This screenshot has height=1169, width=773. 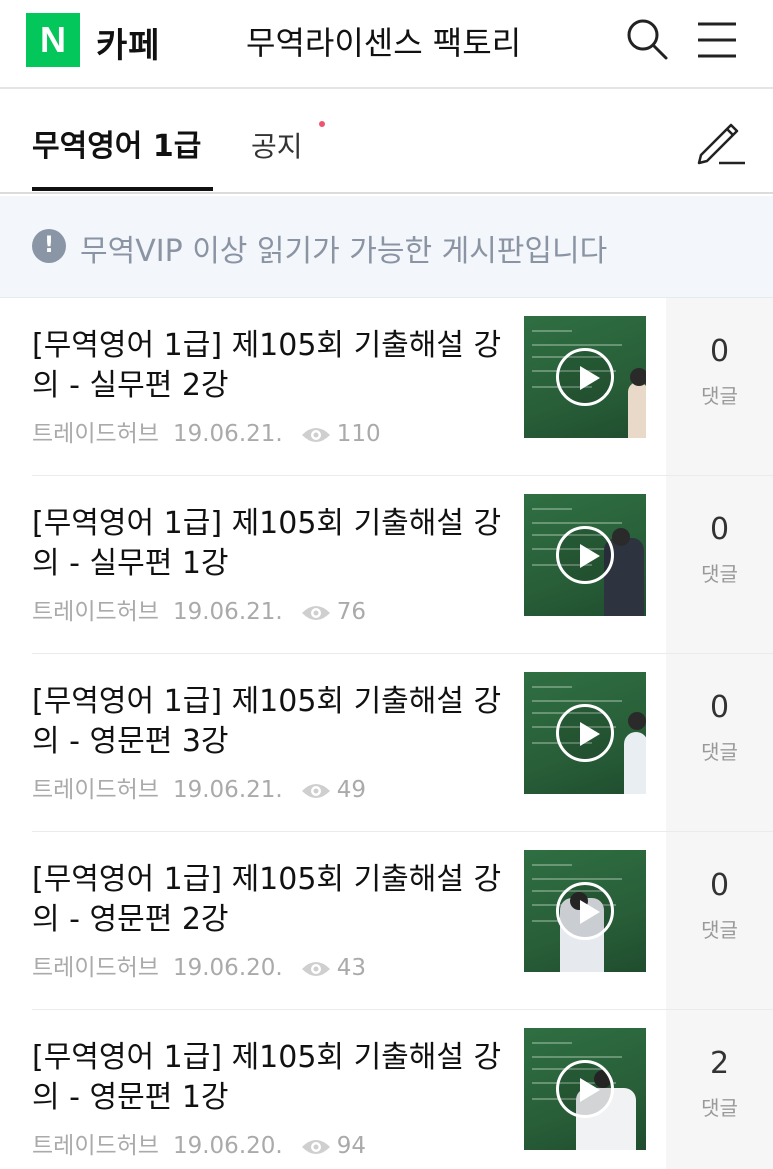 What do you see at coordinates (344, 251) in the screenshot?
I see `banner-text: 무역VIP 이상 읽기가 가능한 게시판입니다` at bounding box center [344, 251].